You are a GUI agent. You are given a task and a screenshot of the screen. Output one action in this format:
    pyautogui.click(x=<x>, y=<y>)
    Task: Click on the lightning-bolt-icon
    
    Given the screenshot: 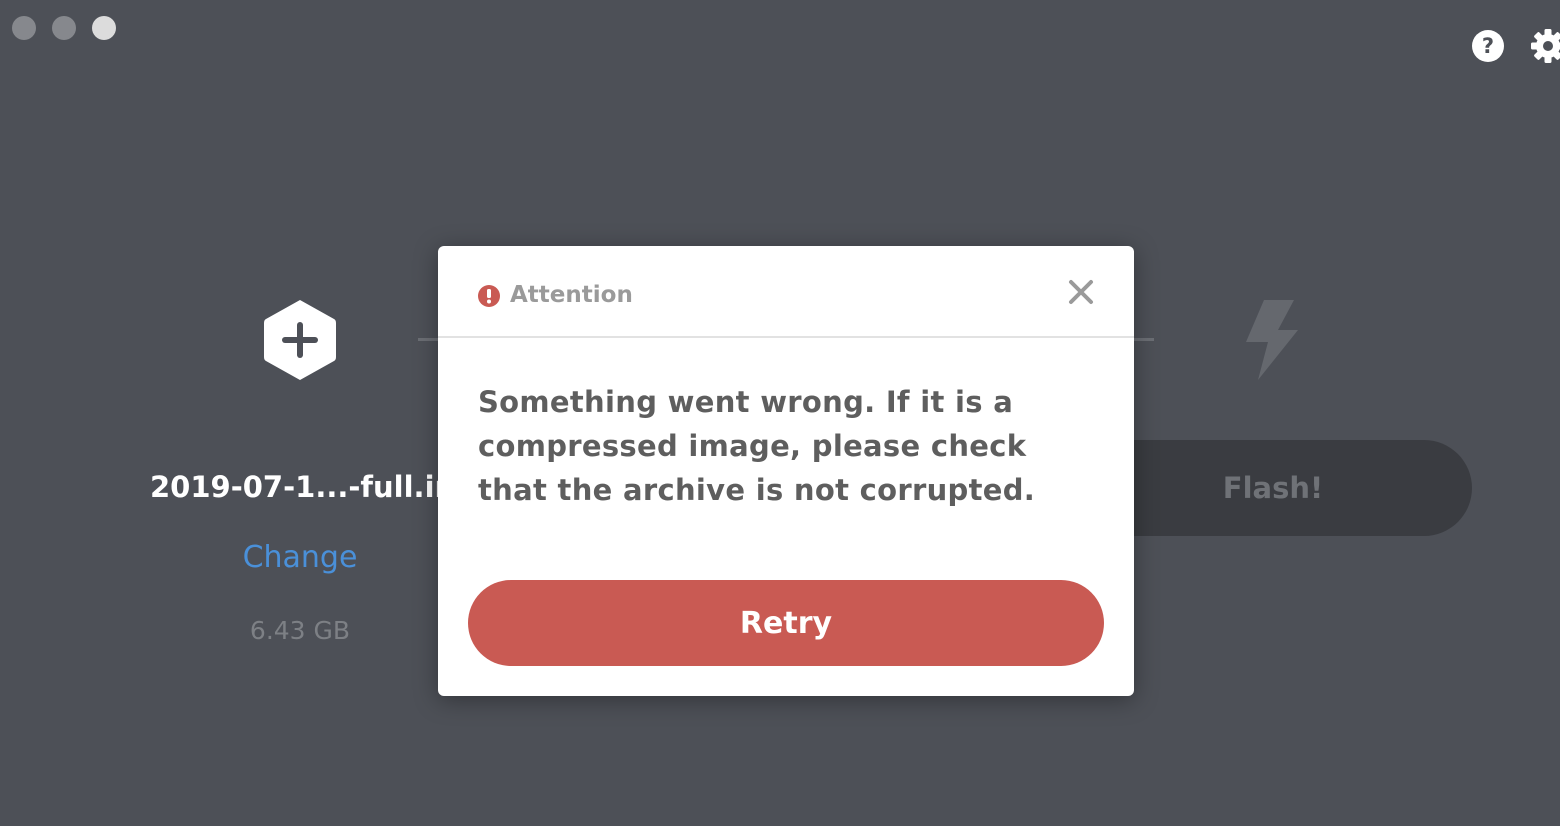 What is the action you would take?
    pyautogui.click(x=1272, y=340)
    